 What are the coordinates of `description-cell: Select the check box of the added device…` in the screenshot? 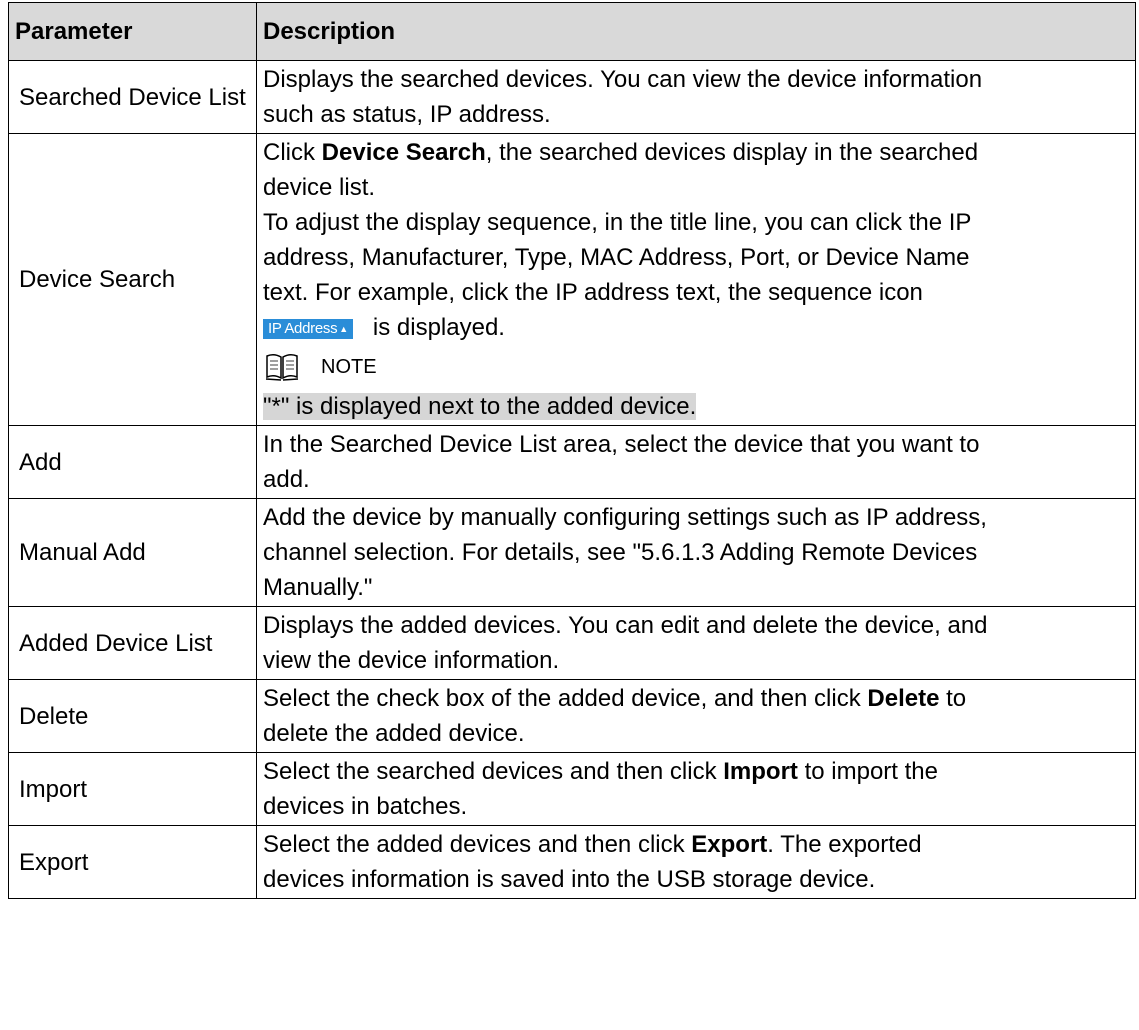 It's located at (696, 716).